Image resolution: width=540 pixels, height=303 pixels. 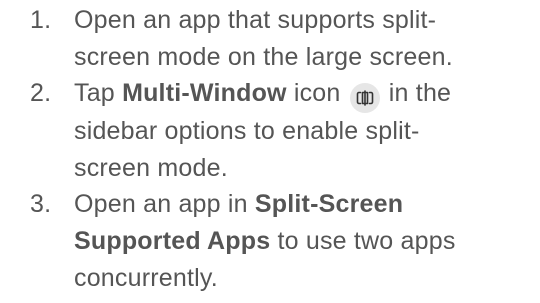 I want to click on step-line: sidebar options to enable split-, so click(x=247, y=131).